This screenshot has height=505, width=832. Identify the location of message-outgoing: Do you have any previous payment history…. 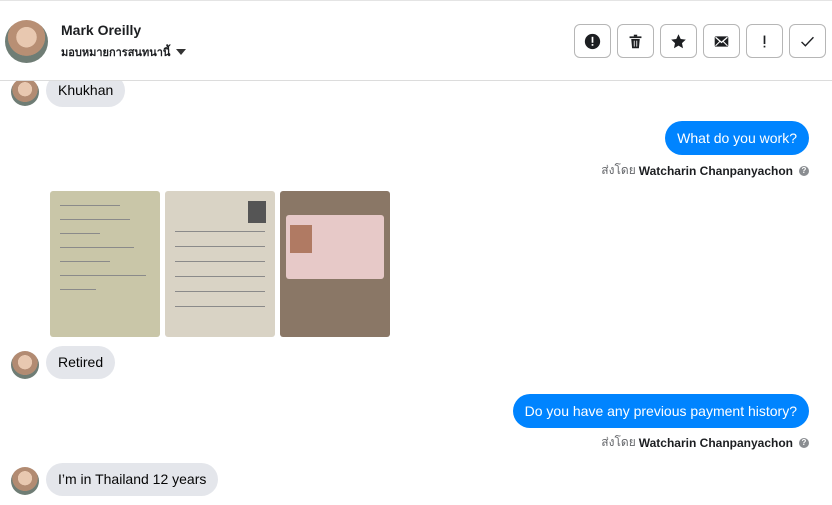
(660, 411).